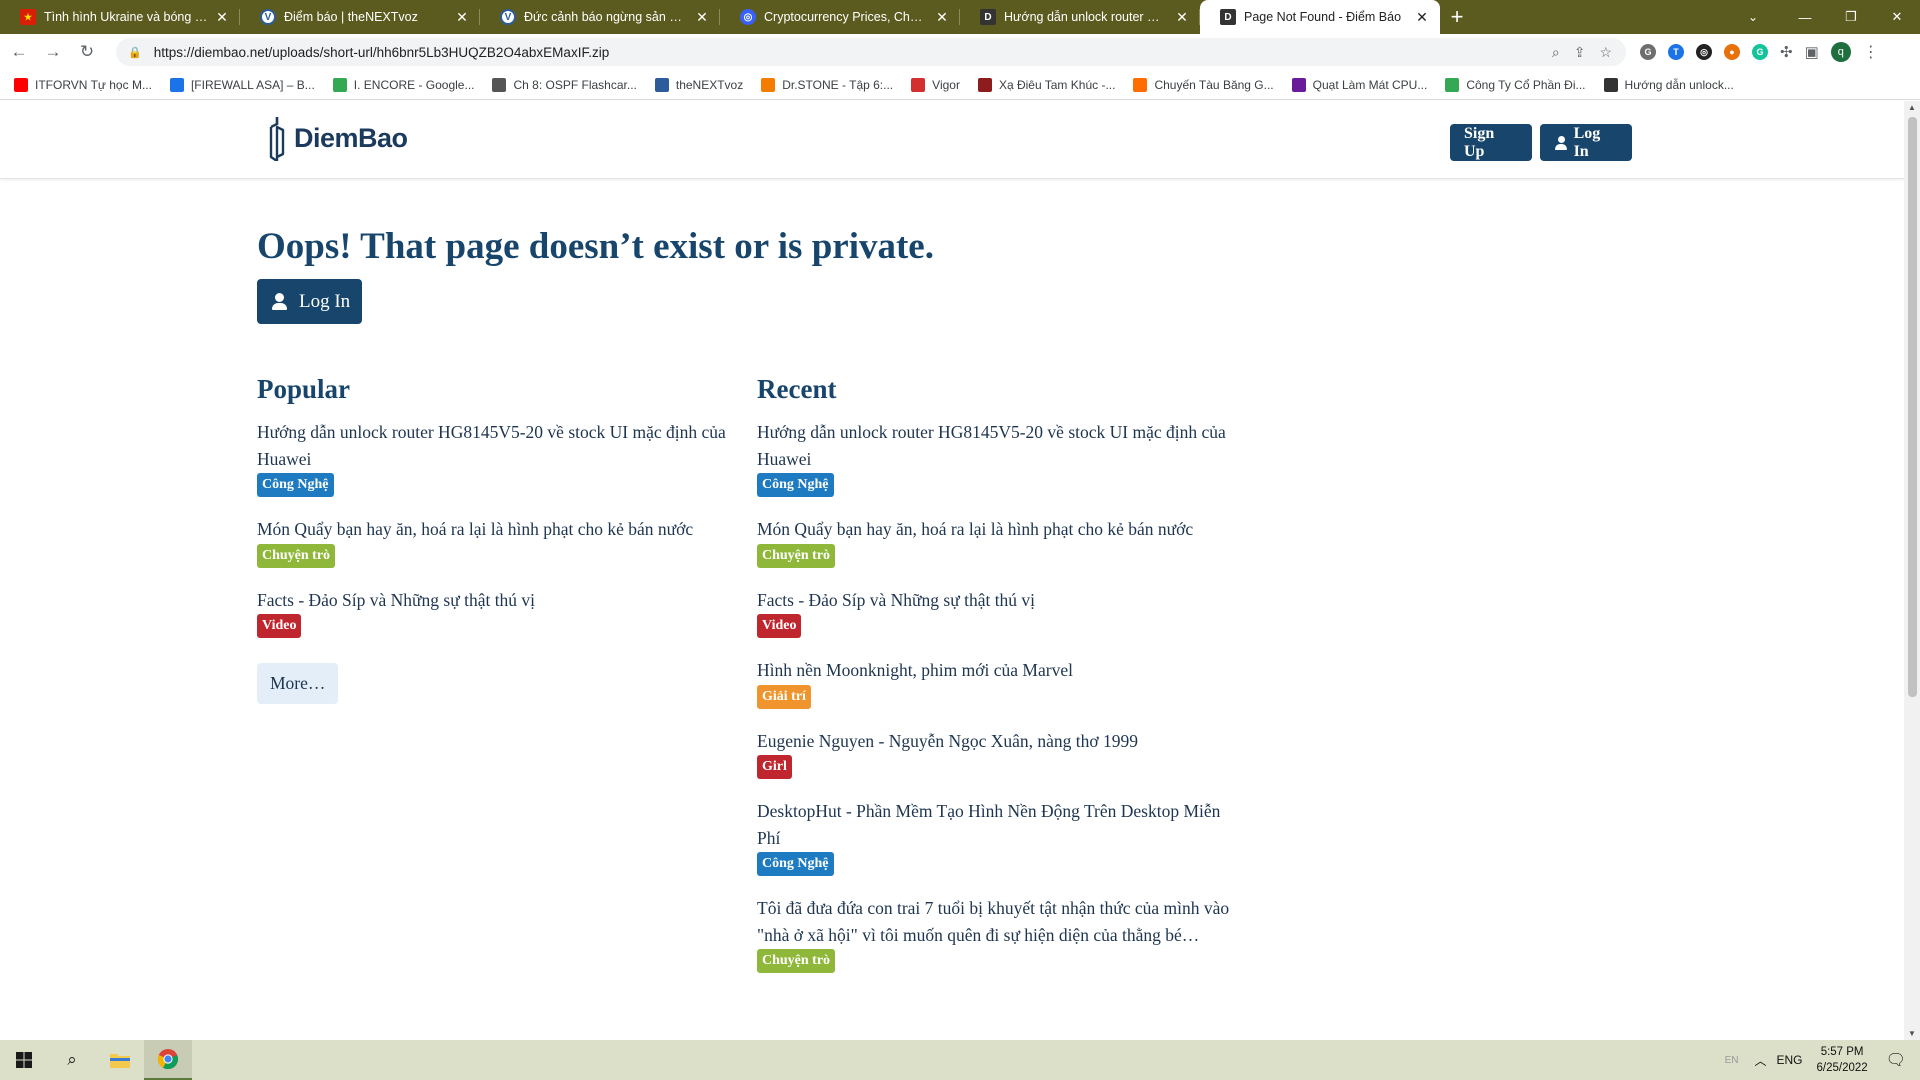  Describe the element at coordinates (1556, 52) in the screenshot. I see `zoom-icon: ⌕` at that location.